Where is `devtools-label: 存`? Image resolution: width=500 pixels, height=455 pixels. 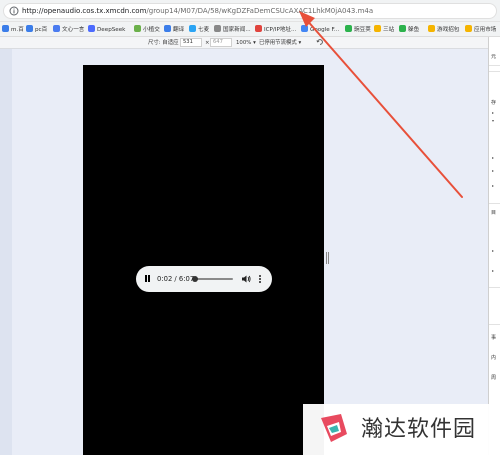 devtools-label: 存 is located at coordinates (494, 103).